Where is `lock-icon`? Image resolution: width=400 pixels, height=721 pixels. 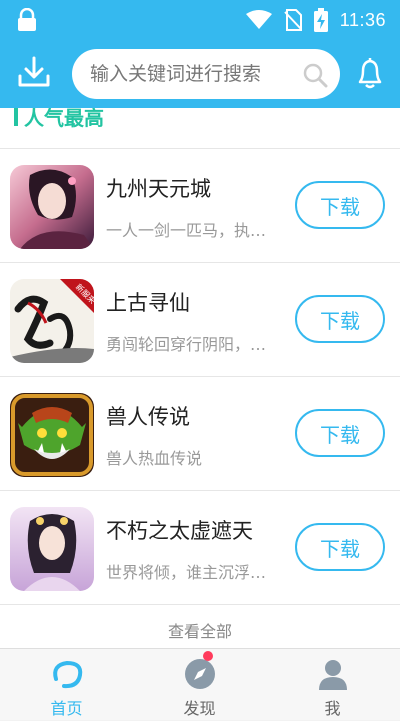 lock-icon is located at coordinates (27, 19).